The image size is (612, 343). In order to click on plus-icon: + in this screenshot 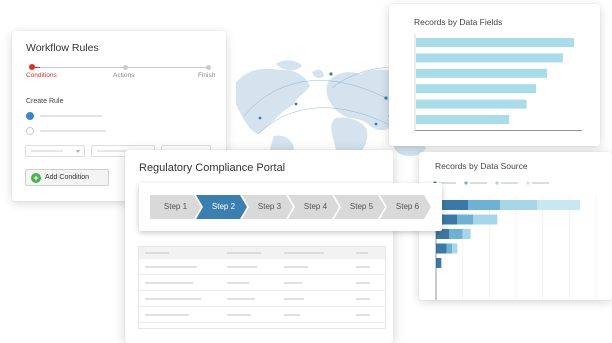, I will do `click(36, 178)`.